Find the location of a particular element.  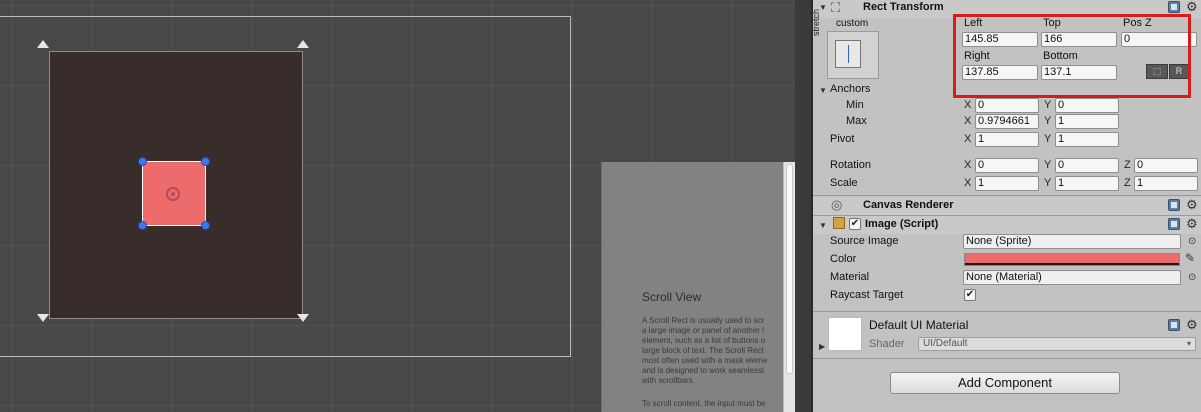

scale-z-field: 1 is located at coordinates (1166, 183).